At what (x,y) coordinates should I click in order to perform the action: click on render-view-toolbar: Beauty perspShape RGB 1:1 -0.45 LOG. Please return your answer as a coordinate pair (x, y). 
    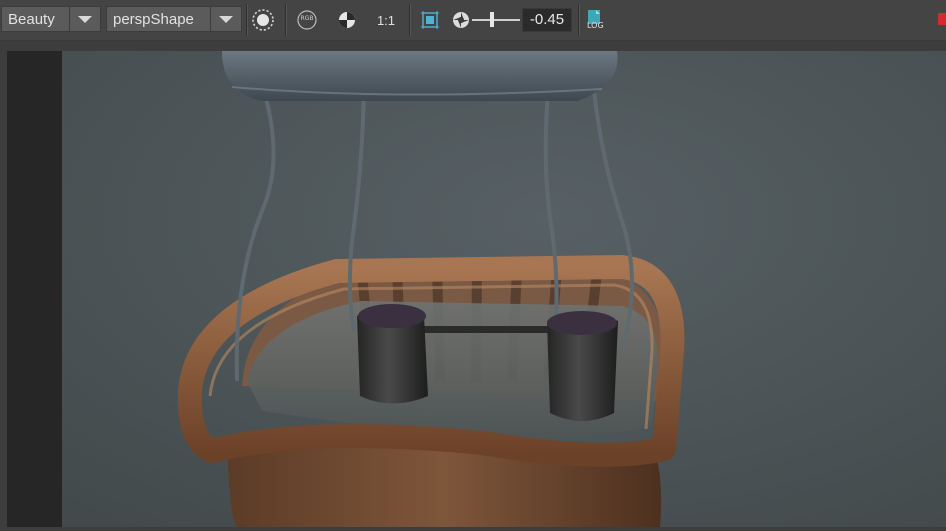
    Looking at the image, I should click on (473, 20).